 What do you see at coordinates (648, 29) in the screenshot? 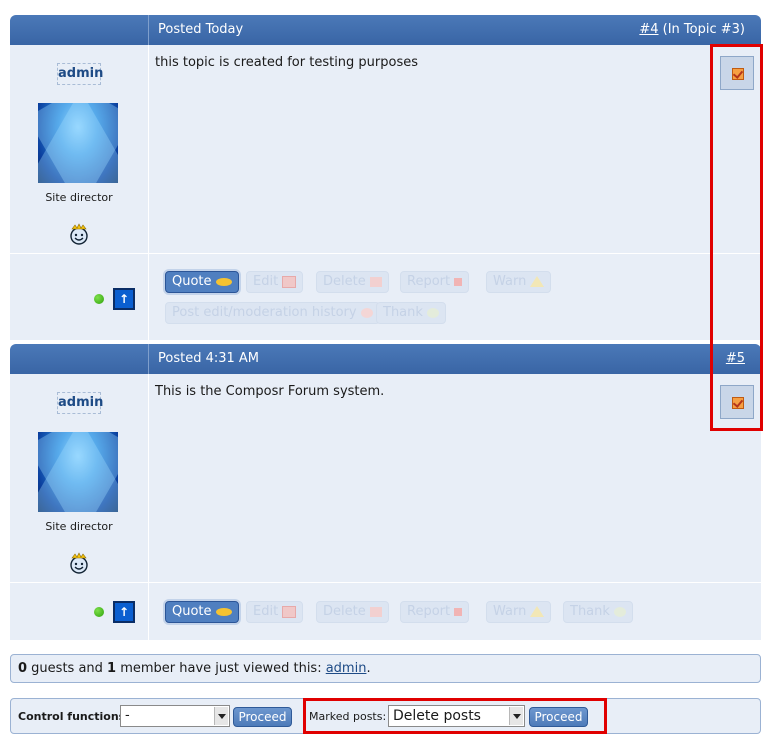
I see `post-number-link: #4` at bounding box center [648, 29].